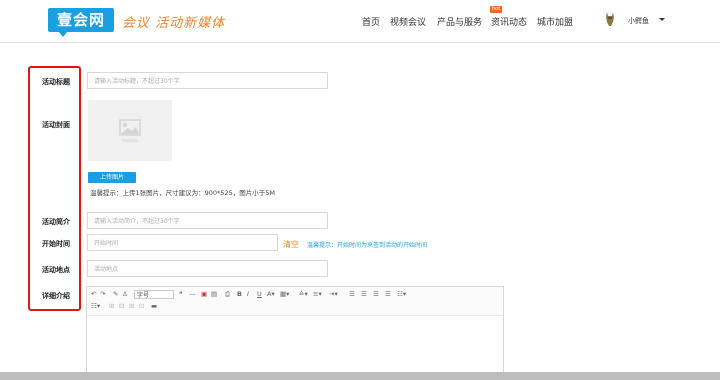 The width and height of the screenshot is (720, 380). I want to click on align-right-icon: ☰, so click(376, 294).